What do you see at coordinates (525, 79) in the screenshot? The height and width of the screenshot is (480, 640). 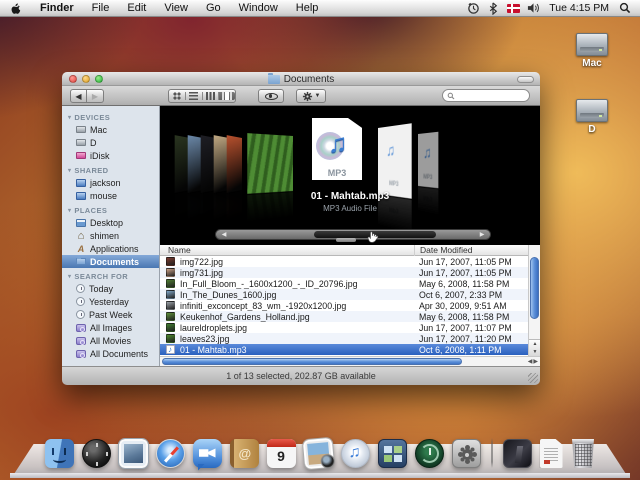 I see `toolbar-toggle-pill` at bounding box center [525, 79].